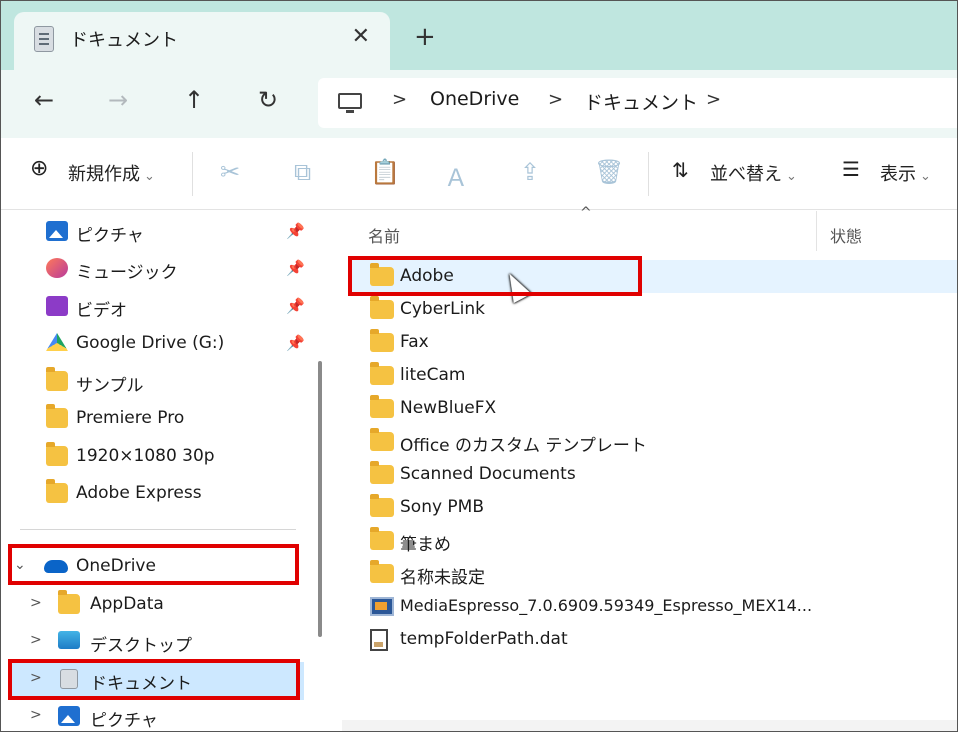  I want to click on tab-bar: ドキュメント ✕ +, so click(479, 35).